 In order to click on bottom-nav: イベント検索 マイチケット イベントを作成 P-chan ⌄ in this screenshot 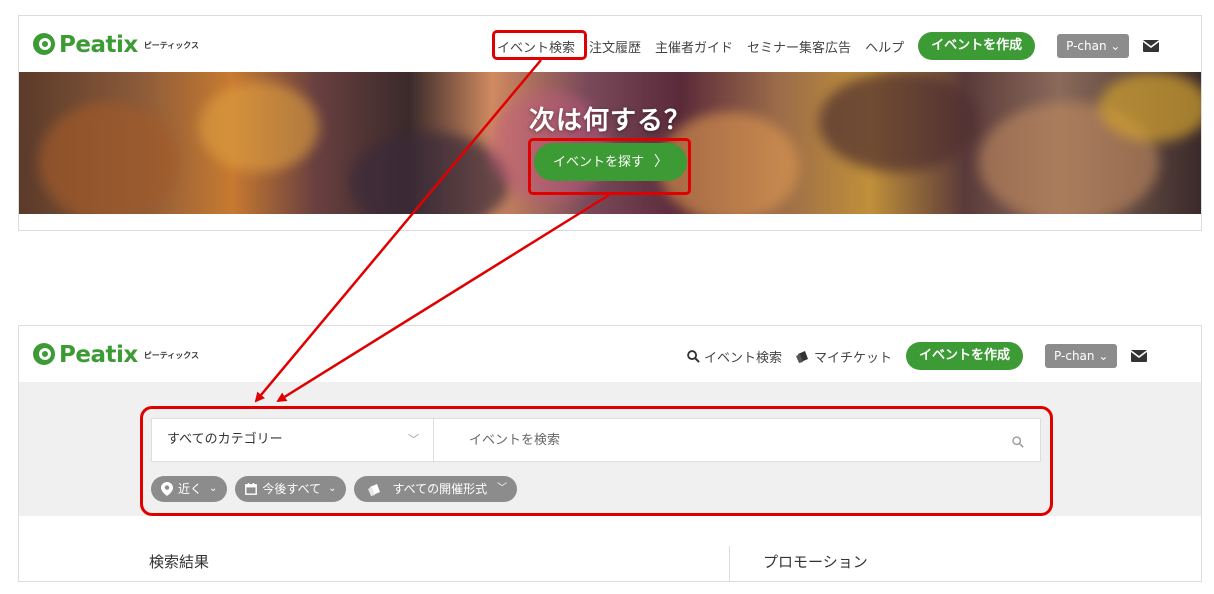, I will do `click(917, 356)`.